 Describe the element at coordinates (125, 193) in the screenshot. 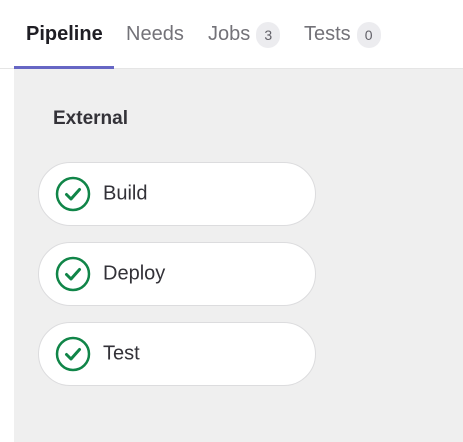

I see `job-name: Build` at that location.